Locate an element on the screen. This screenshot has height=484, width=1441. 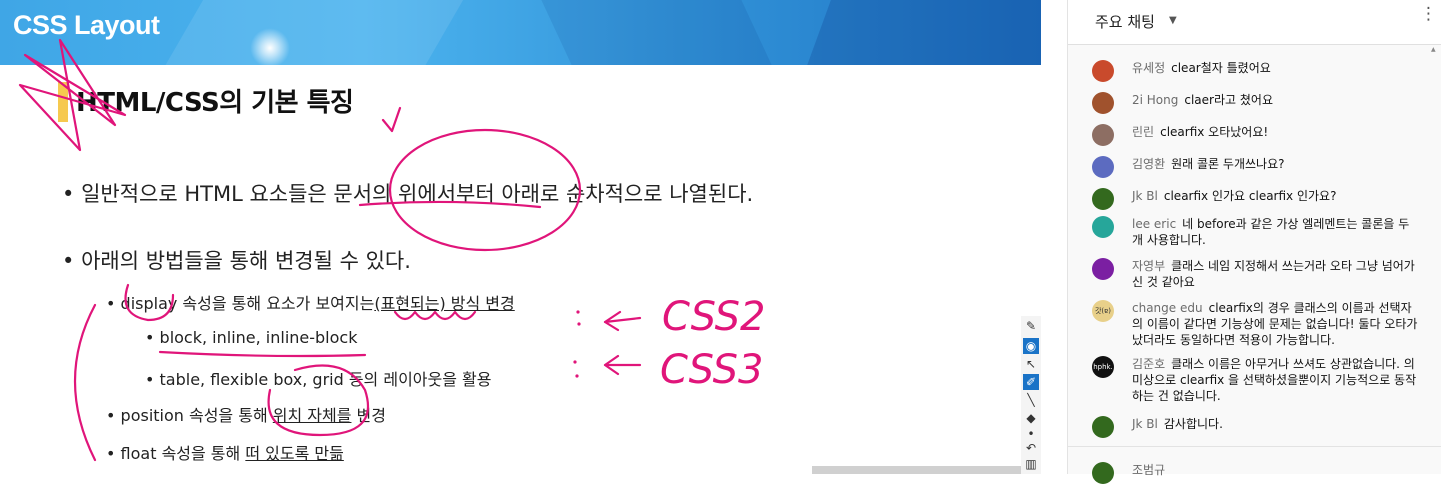
chat-message-body: Jk Bl 감사합니다. is located at coordinates (1277, 424).